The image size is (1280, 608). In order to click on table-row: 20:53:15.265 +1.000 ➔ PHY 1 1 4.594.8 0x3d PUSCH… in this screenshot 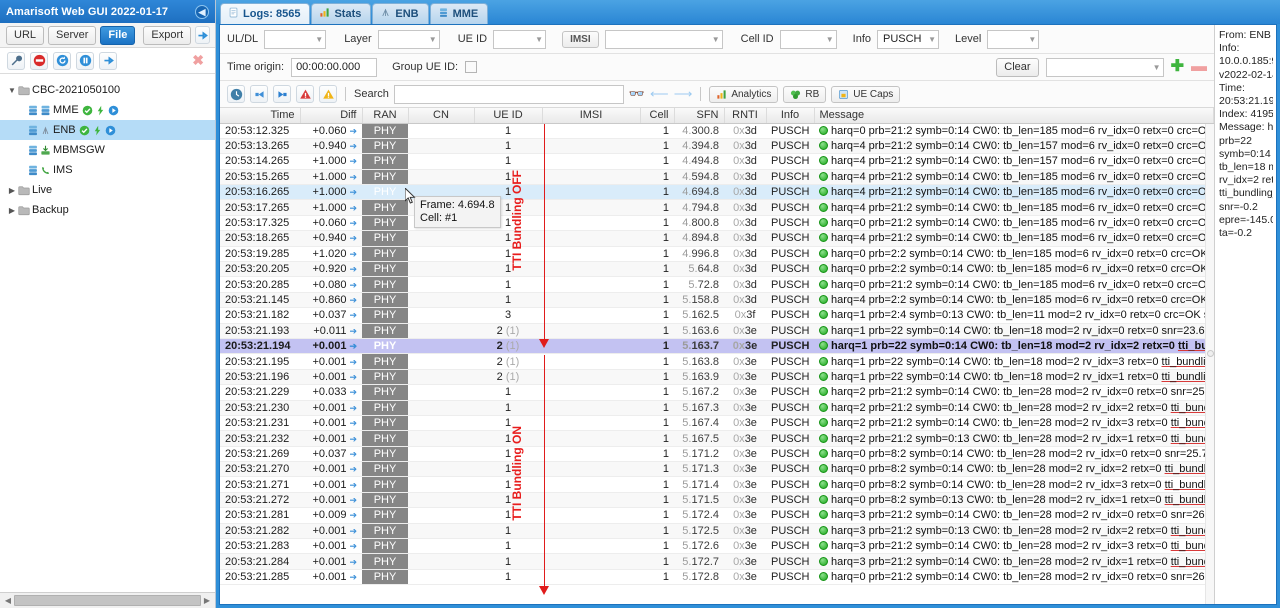, I will do `click(717, 177)`.